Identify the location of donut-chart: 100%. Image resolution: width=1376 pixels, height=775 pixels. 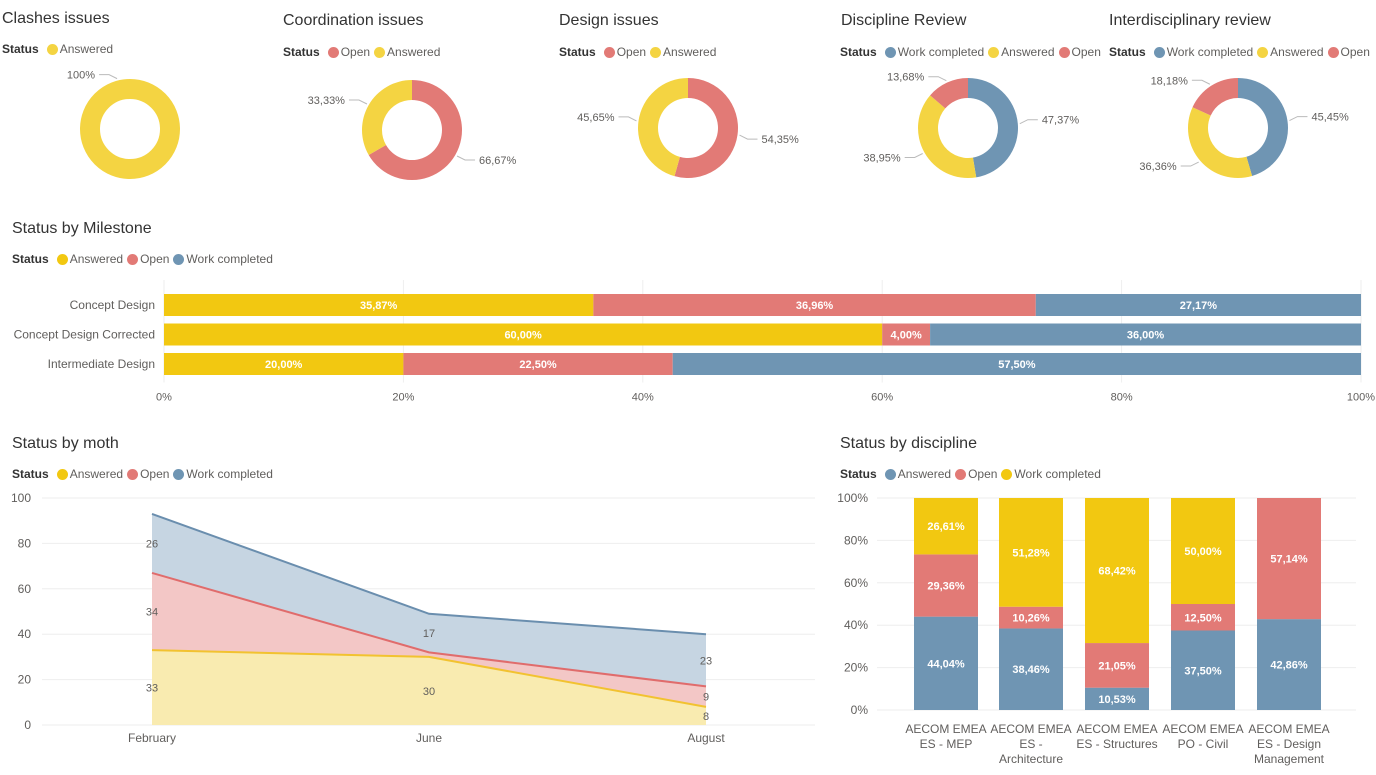
(123, 124).